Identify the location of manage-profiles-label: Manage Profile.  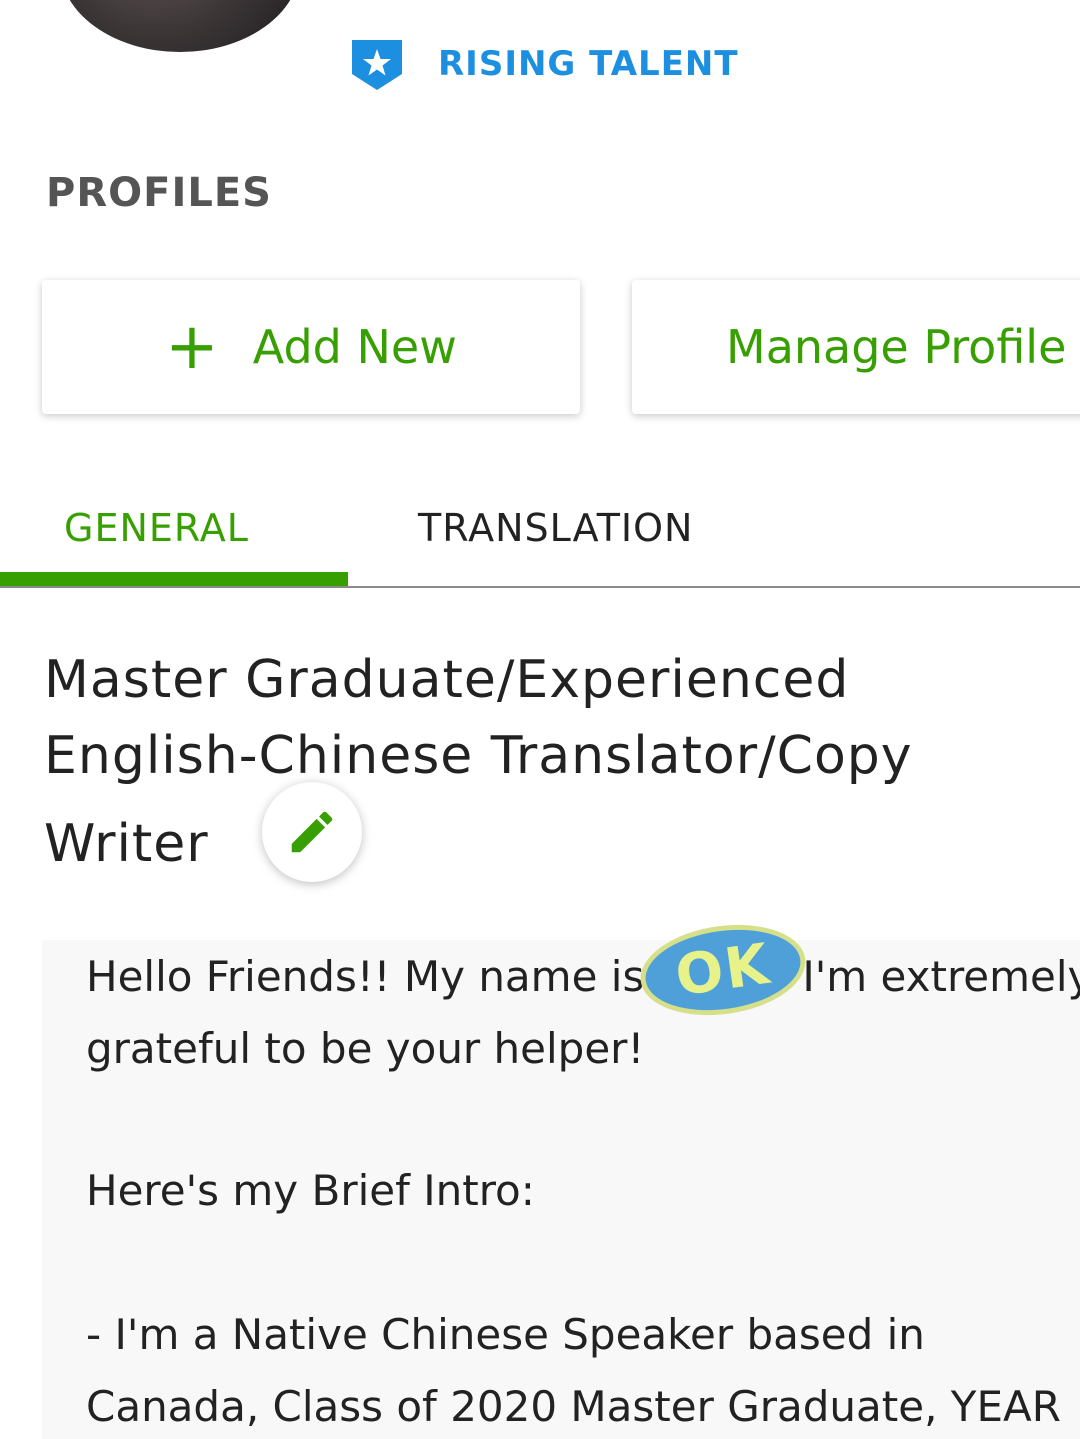
(896, 347).